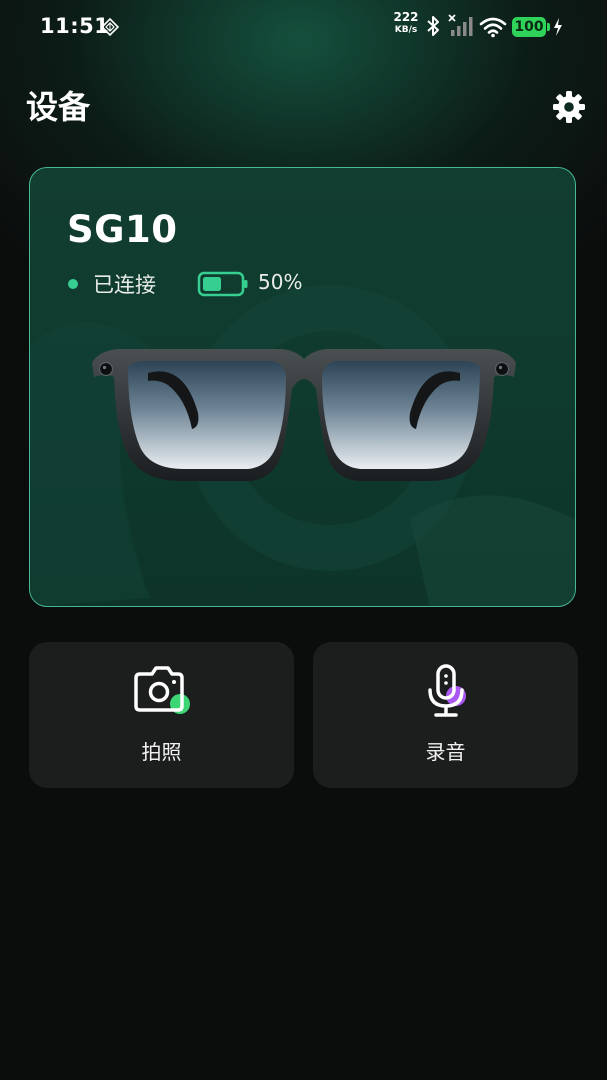  Describe the element at coordinates (110, 27) in the screenshot. I see `diamond-notification-icon` at that location.